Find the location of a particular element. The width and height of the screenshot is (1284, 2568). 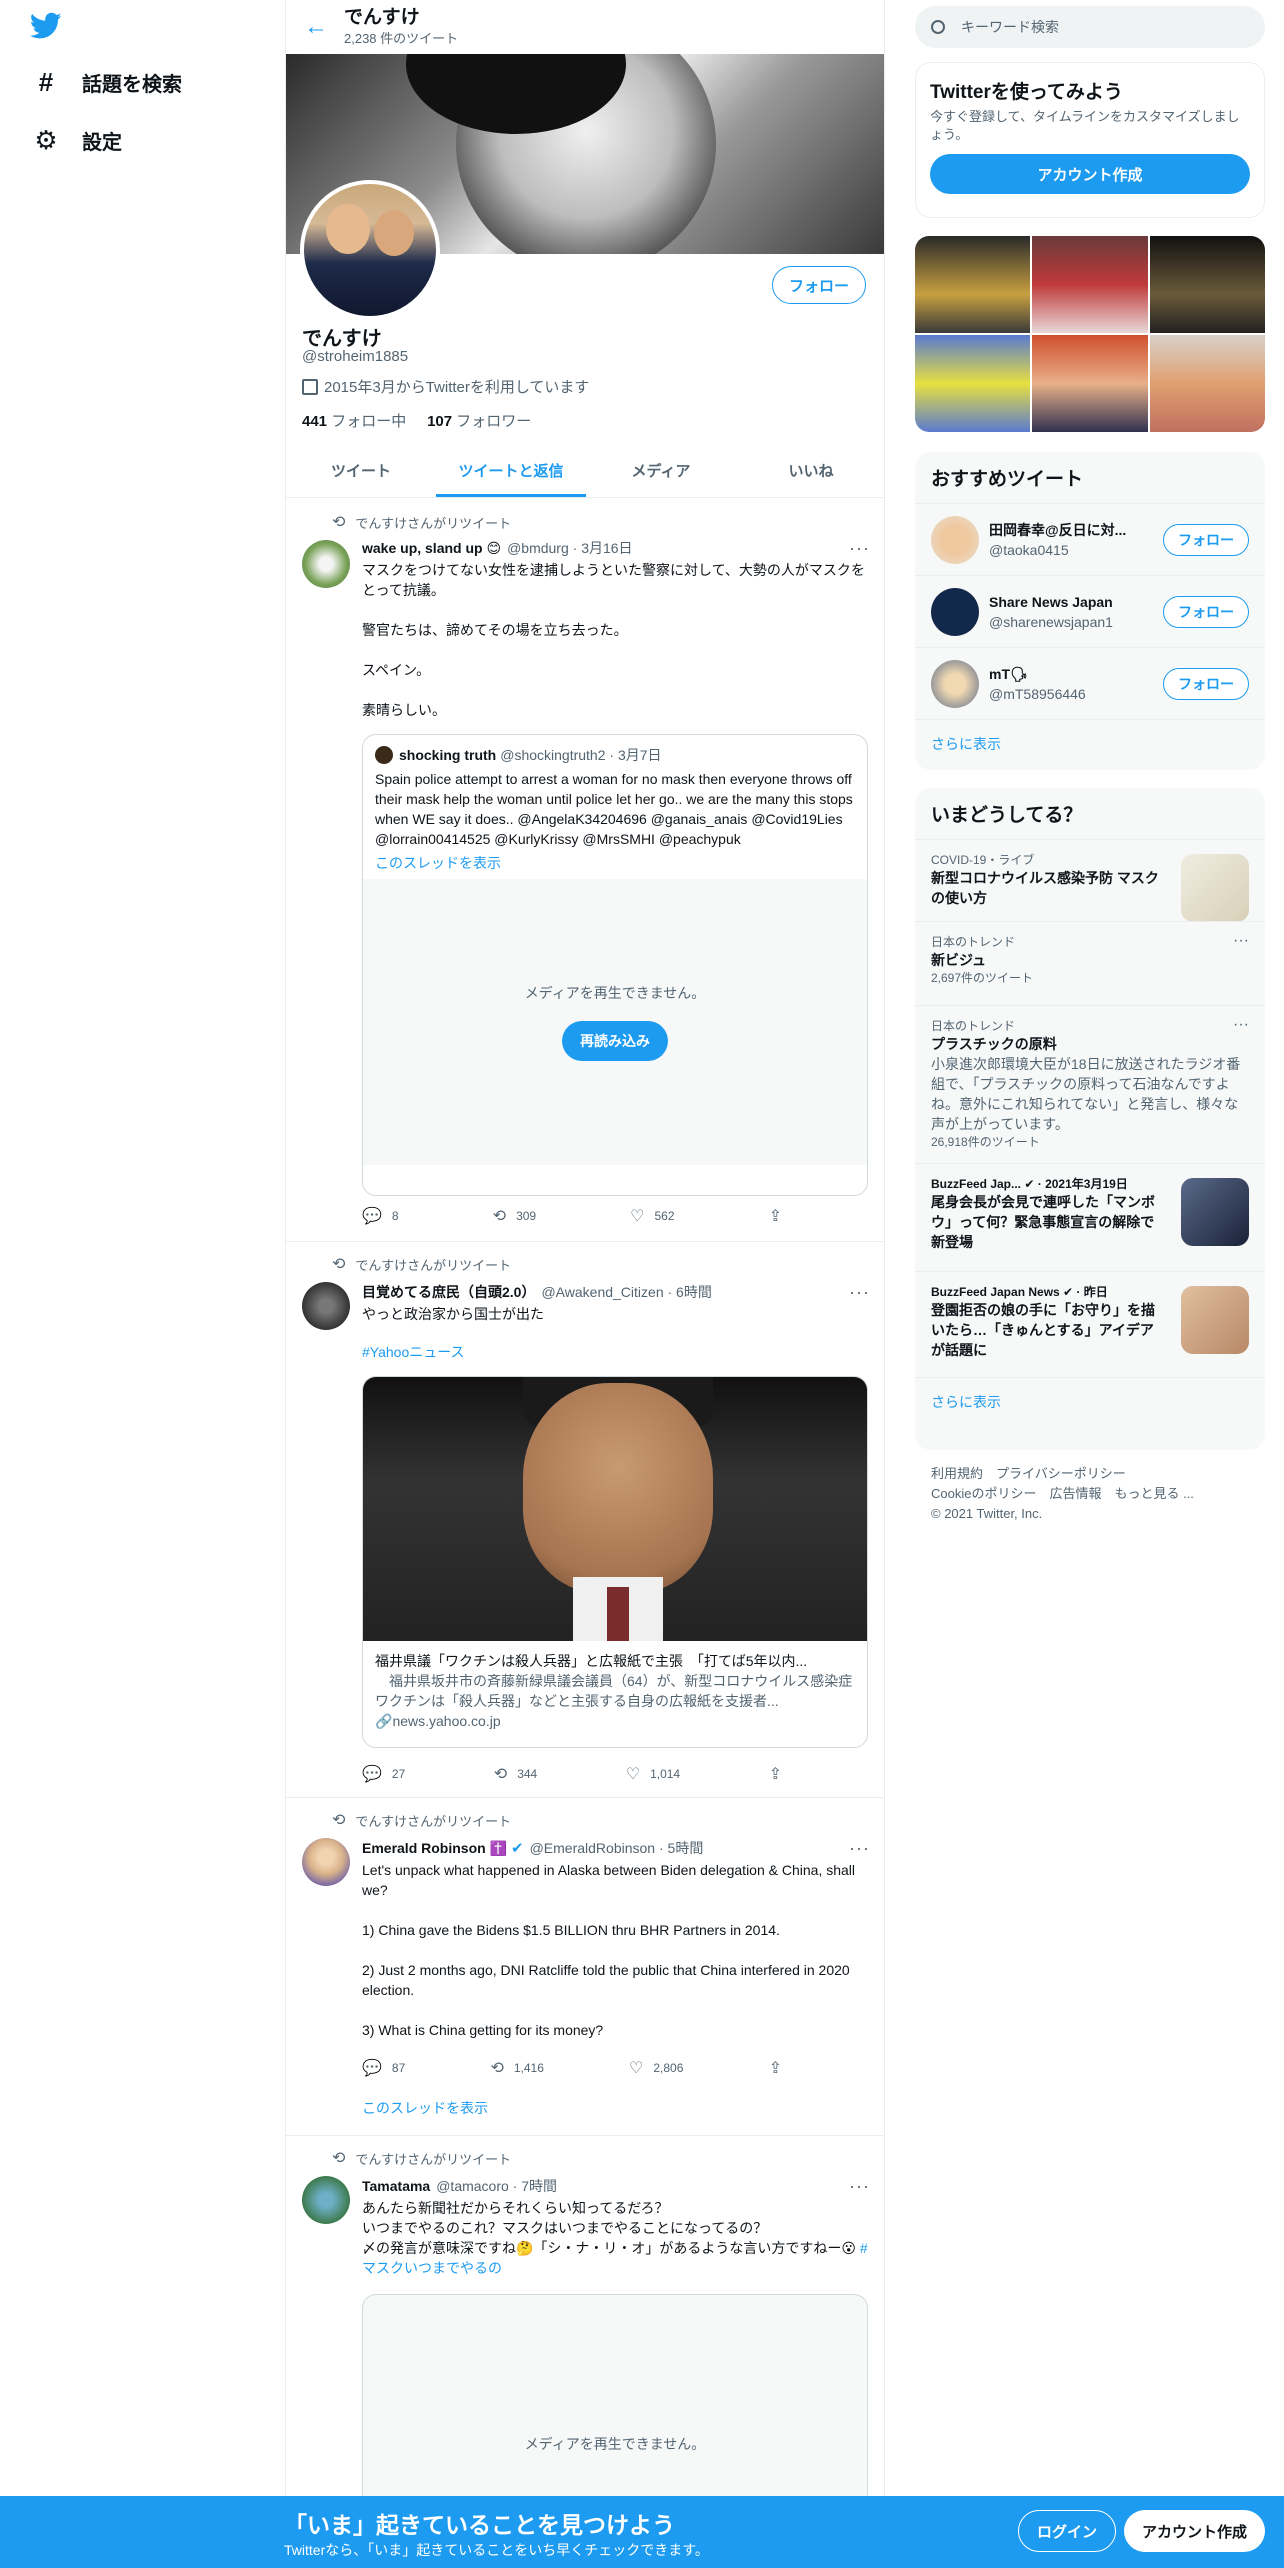

reload-button: 再読み込み is located at coordinates (615, 1041).